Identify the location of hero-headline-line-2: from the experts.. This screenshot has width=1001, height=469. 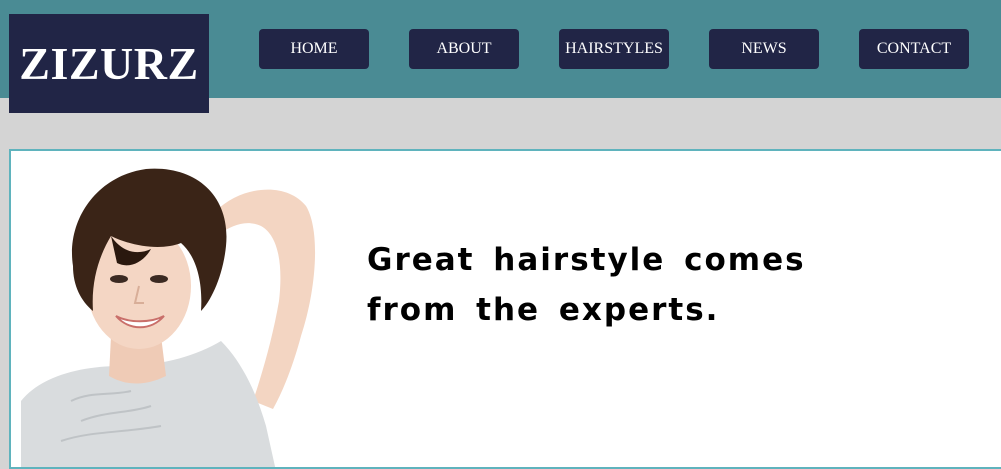
(543, 310).